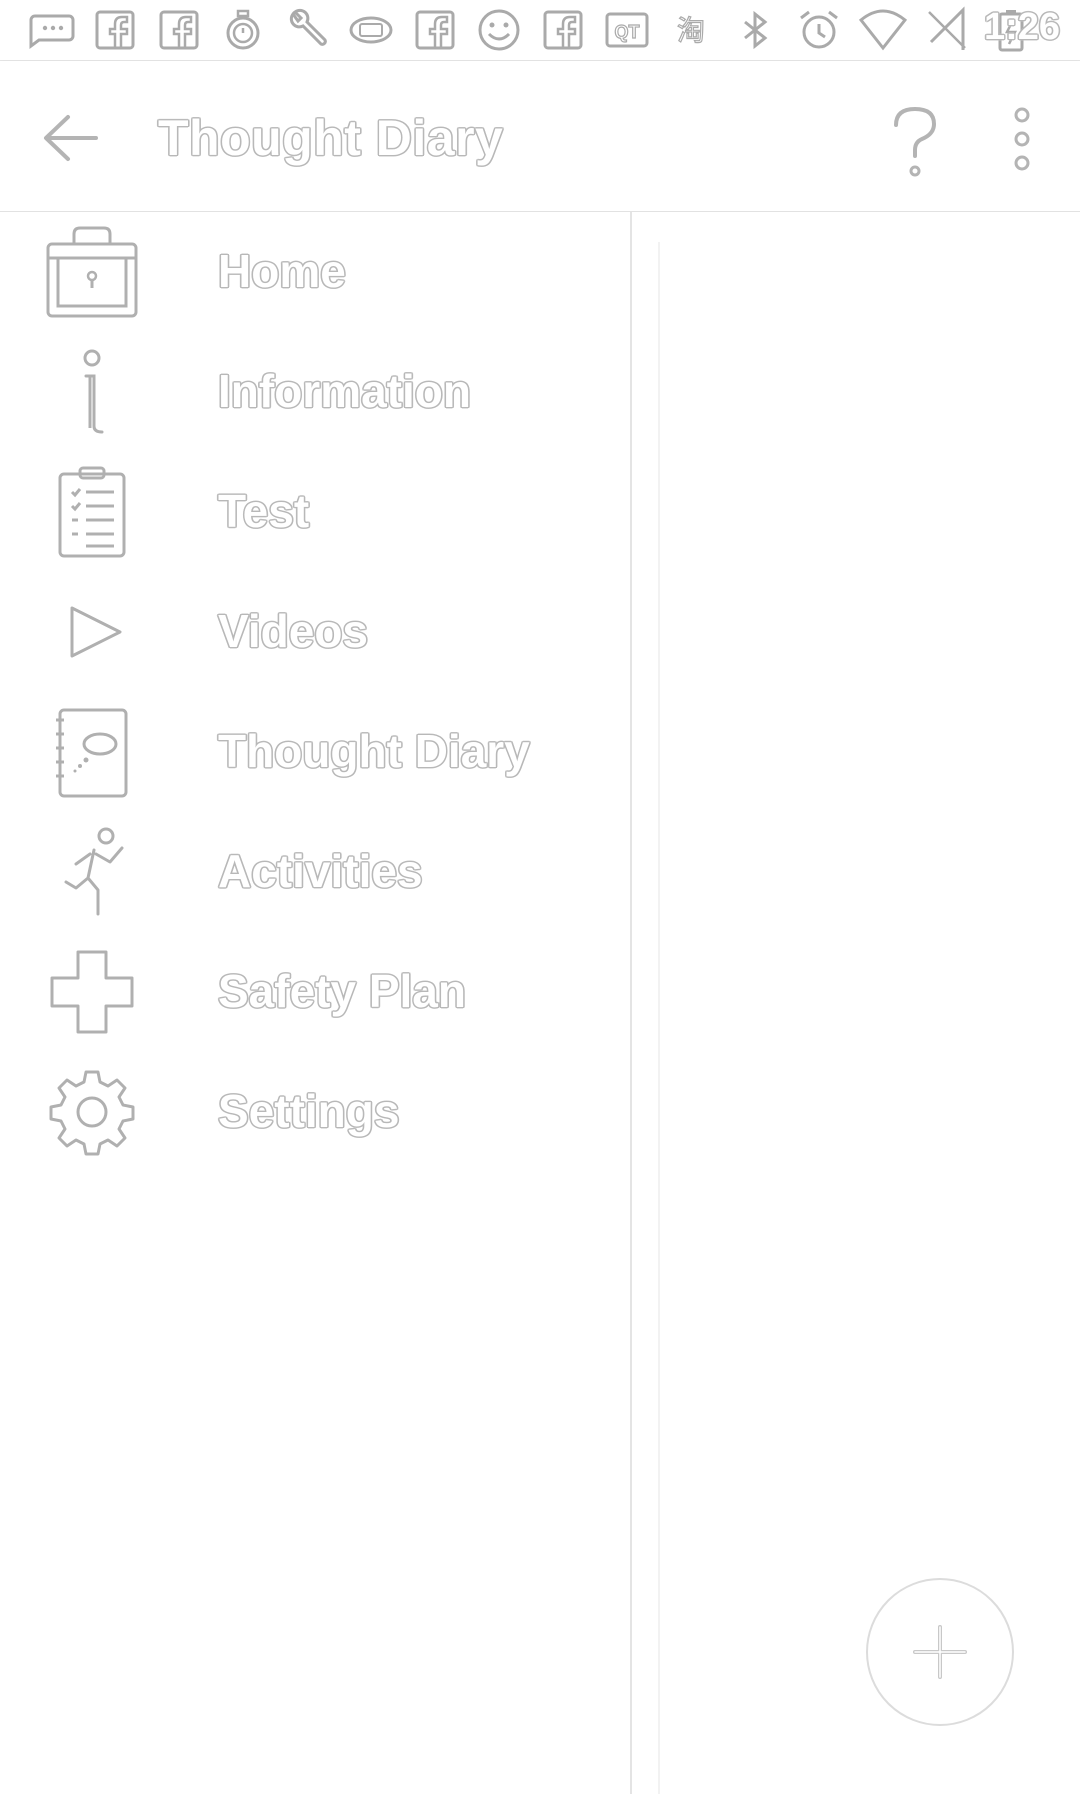 The height and width of the screenshot is (1794, 1080). What do you see at coordinates (540, 137) in the screenshot?
I see `app-toolbar: Thought Diary` at bounding box center [540, 137].